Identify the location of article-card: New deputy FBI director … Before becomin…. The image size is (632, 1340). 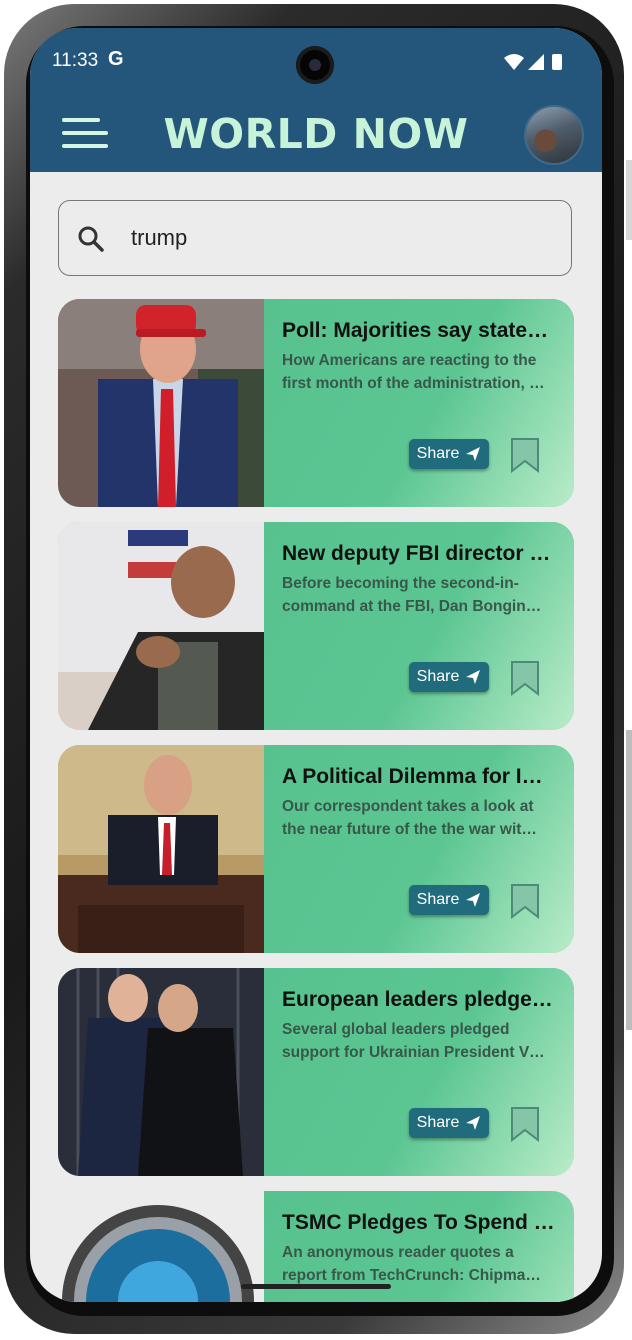
(316, 626).